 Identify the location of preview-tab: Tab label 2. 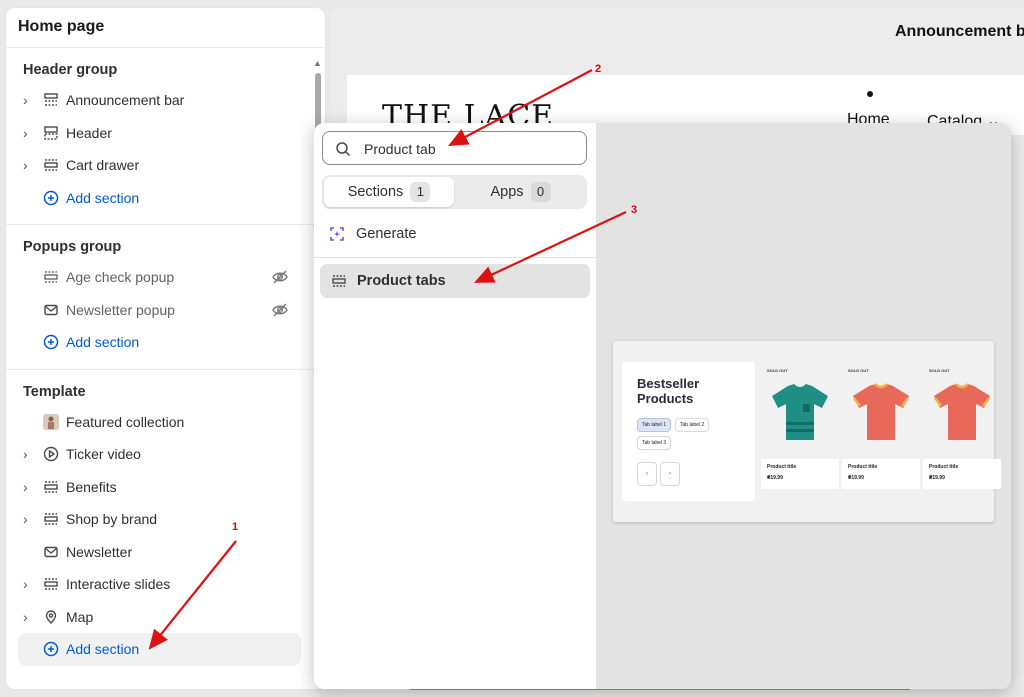
(692, 425).